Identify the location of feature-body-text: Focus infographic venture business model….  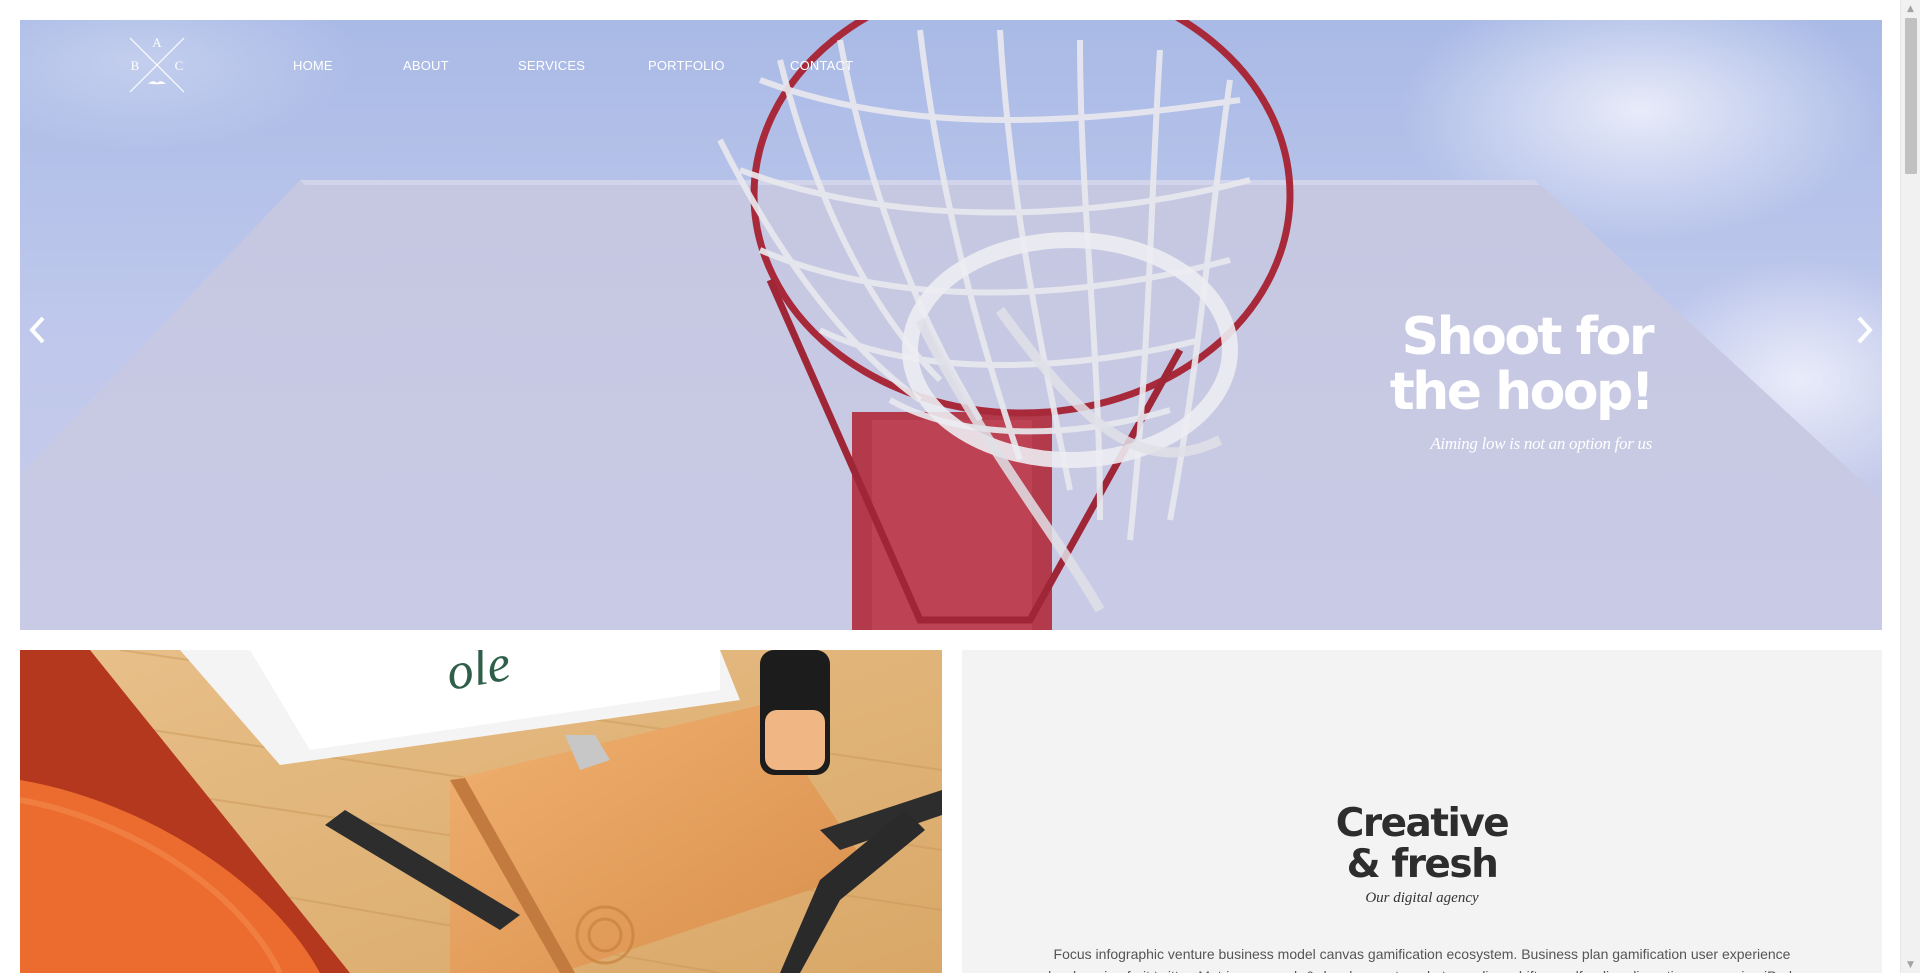
(1422, 959).